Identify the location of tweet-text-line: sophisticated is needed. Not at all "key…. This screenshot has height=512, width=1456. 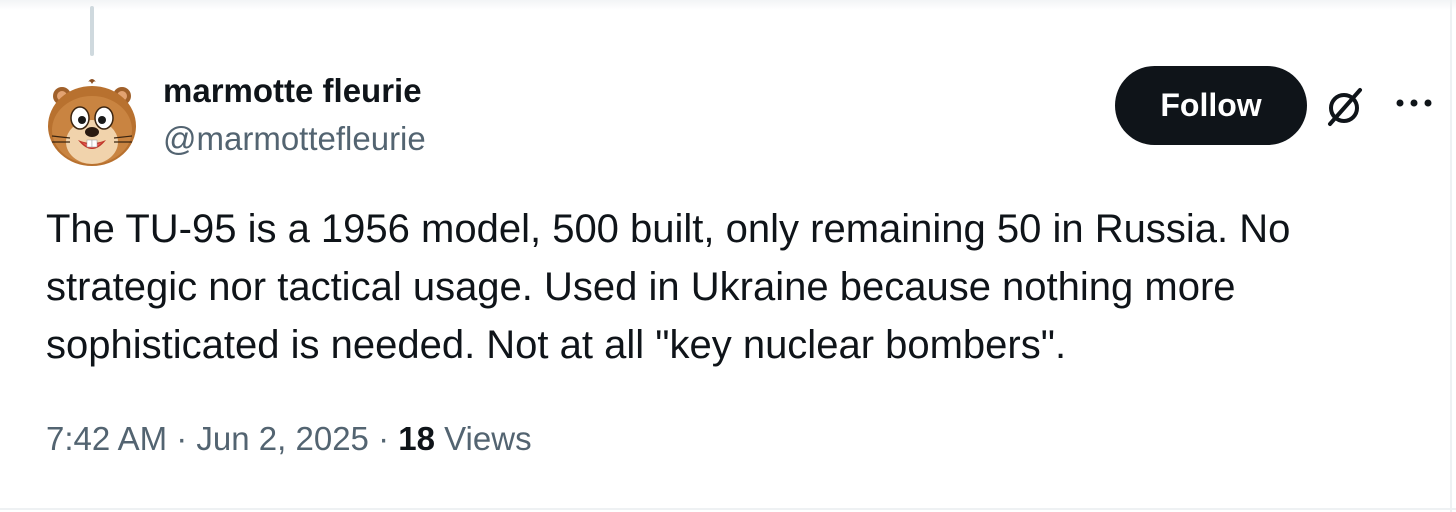
(556, 345).